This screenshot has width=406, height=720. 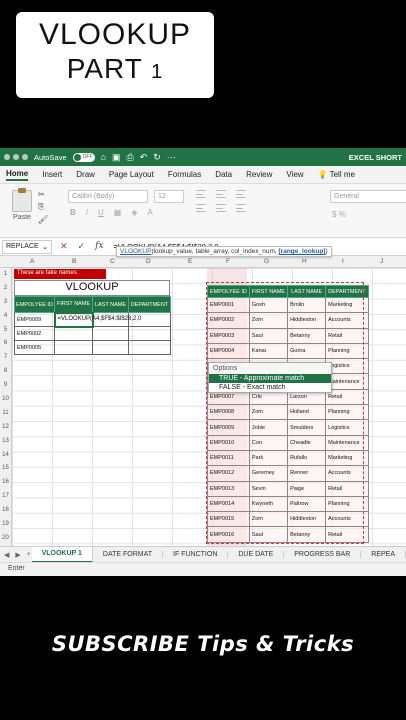 What do you see at coordinates (16, 157) in the screenshot?
I see `minimize-window-button` at bounding box center [16, 157].